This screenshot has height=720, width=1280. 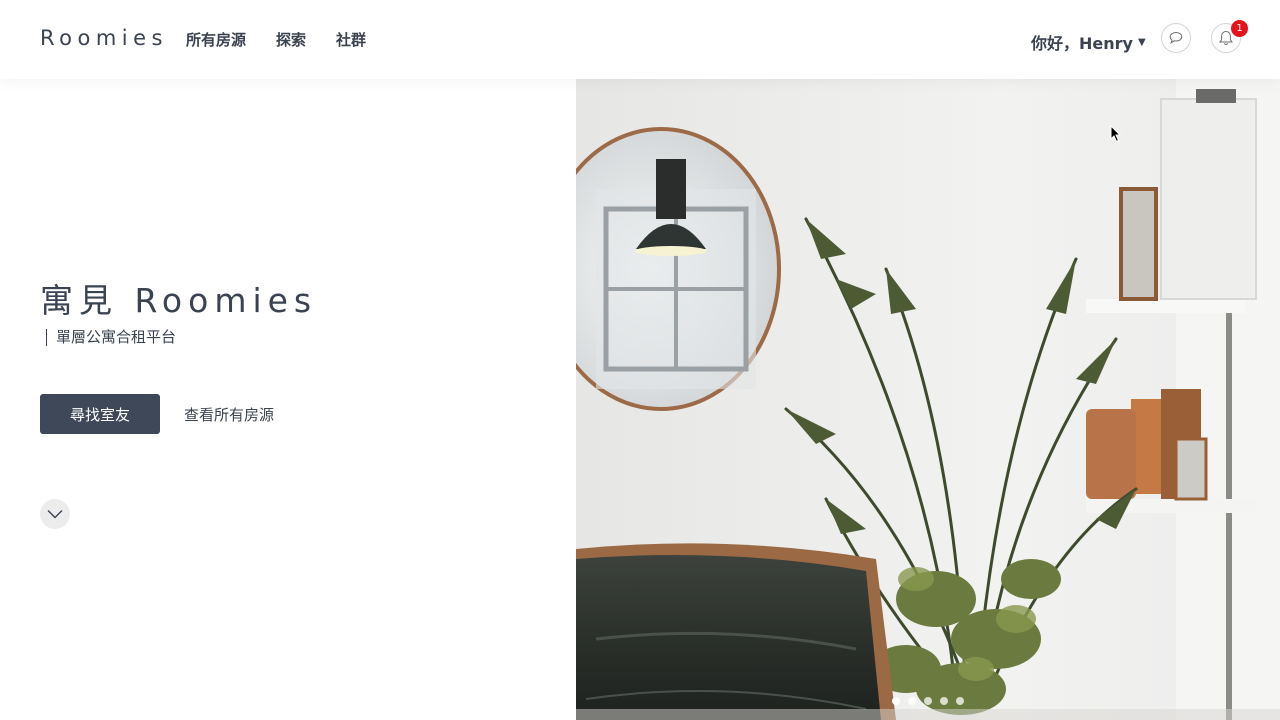 What do you see at coordinates (1116, 134) in the screenshot?
I see `mouse-cursor-icon` at bounding box center [1116, 134].